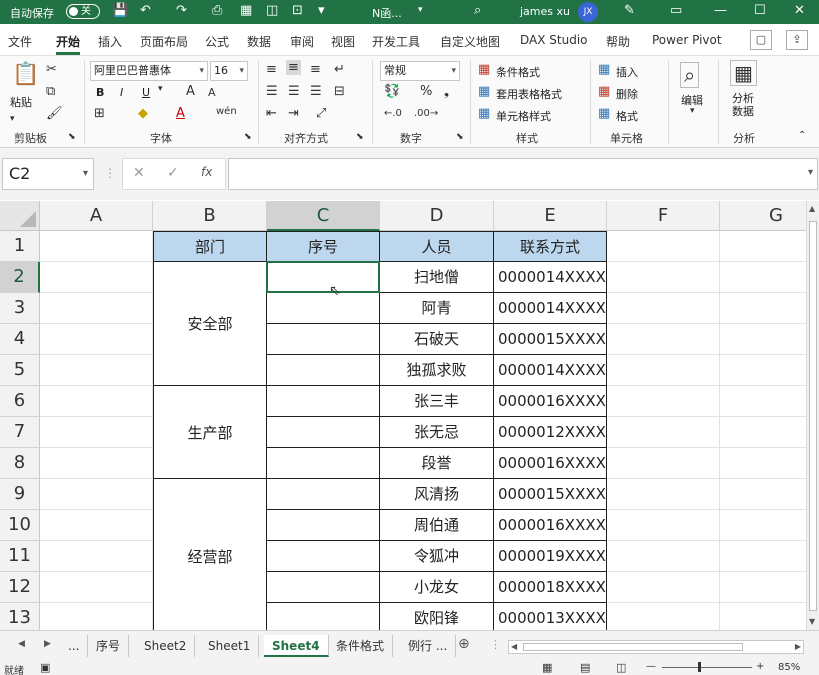 Image resolution: width=819 pixels, height=675 pixels. Describe the element at coordinates (181, 10) in the screenshot. I see `redo-icon: ↷` at that location.